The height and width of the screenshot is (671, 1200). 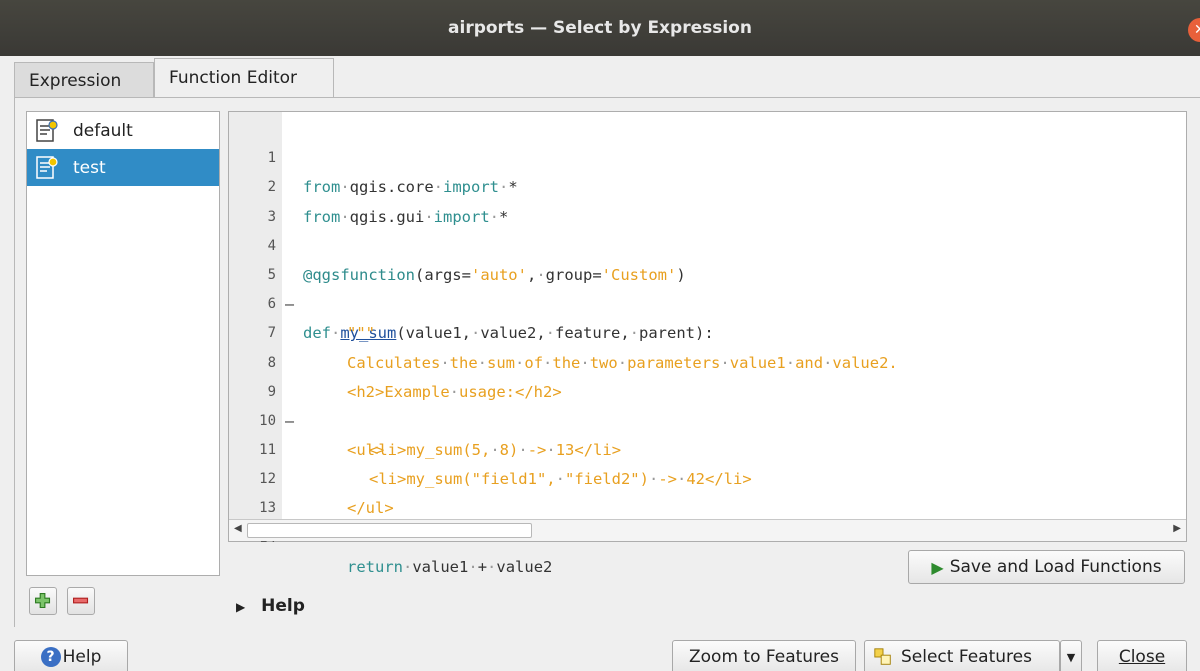 I want to click on help-button-label: Help, so click(x=82, y=657).